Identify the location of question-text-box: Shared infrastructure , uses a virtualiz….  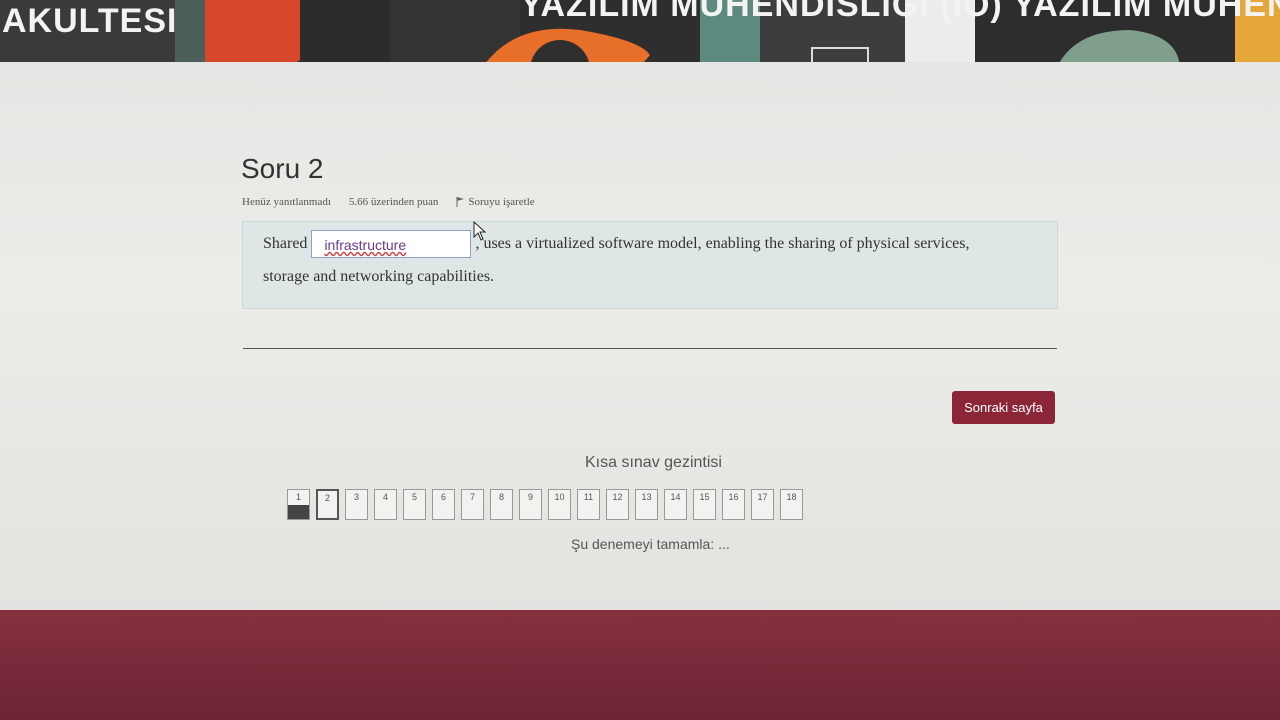
(650, 265).